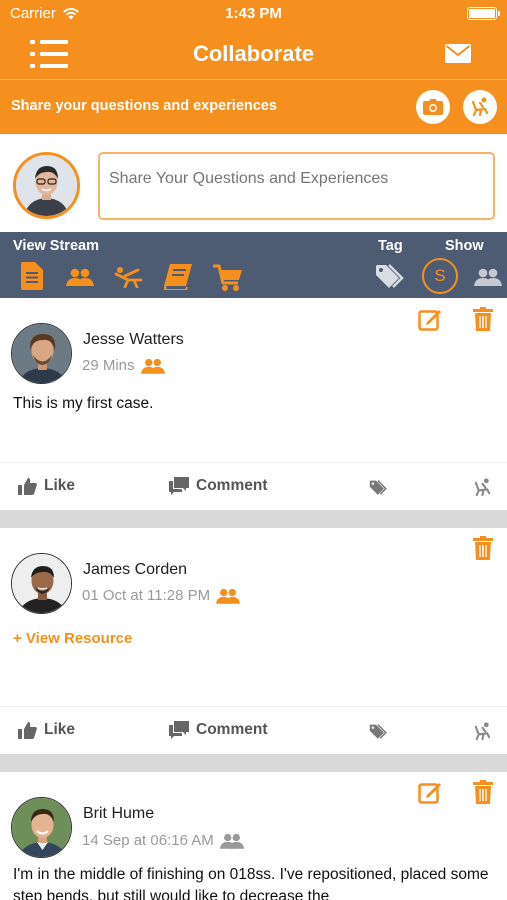  I want to click on show-label: Show, so click(464, 246).